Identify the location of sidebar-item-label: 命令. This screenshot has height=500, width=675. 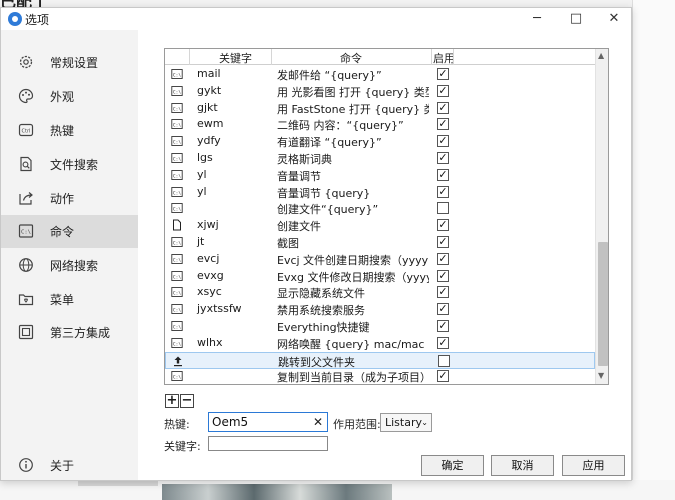
(62, 232).